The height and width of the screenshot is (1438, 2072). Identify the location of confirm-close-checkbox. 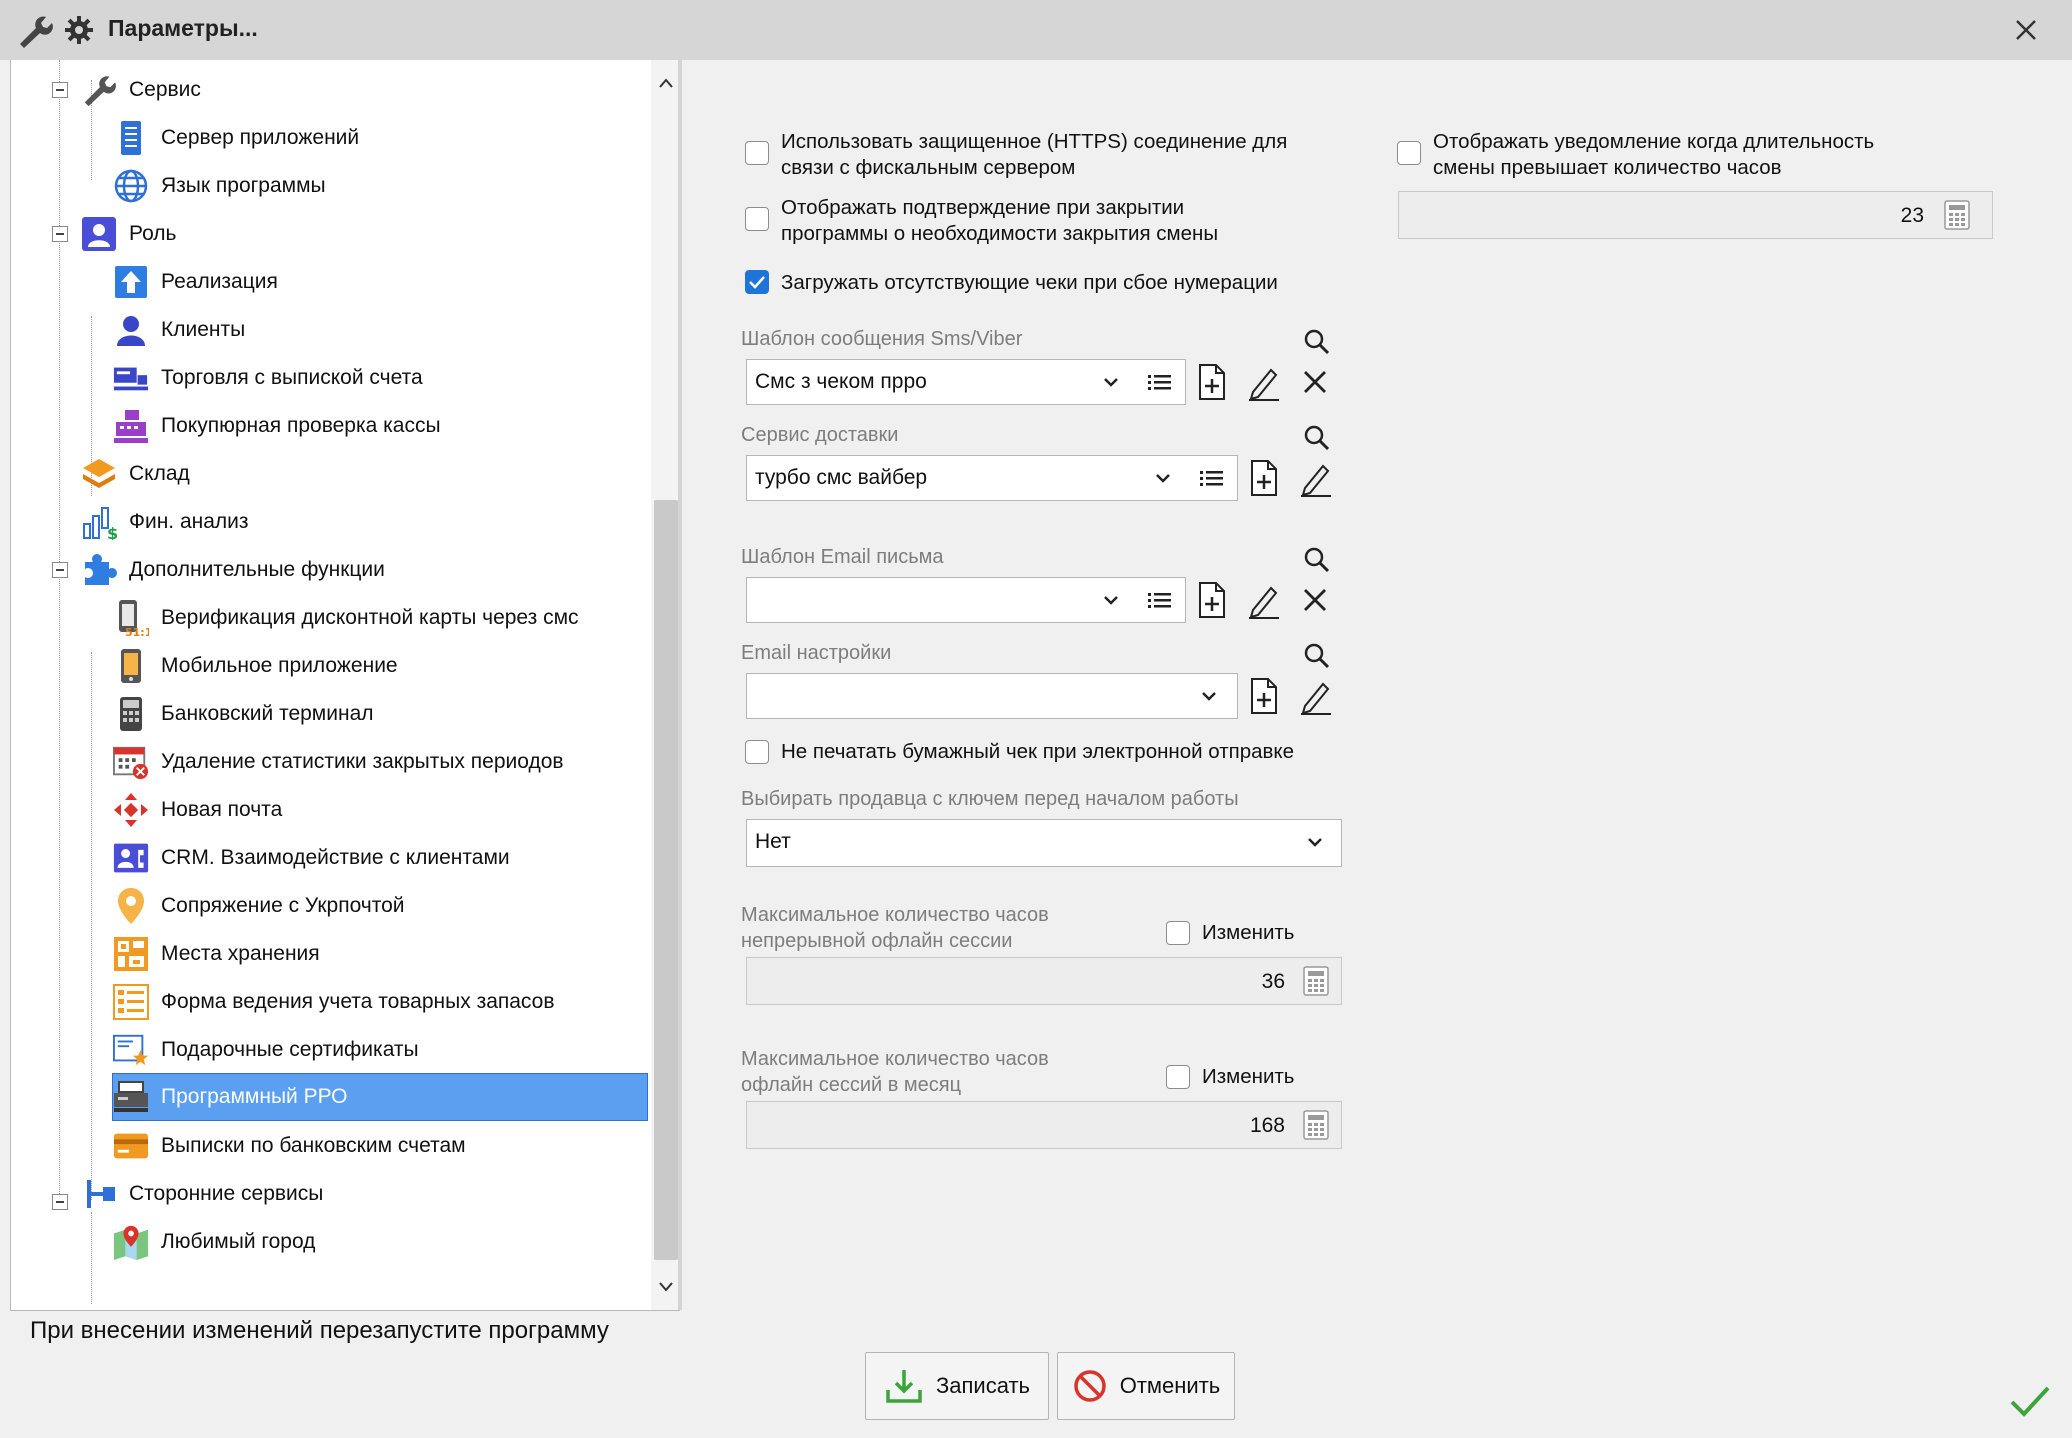
(757, 219).